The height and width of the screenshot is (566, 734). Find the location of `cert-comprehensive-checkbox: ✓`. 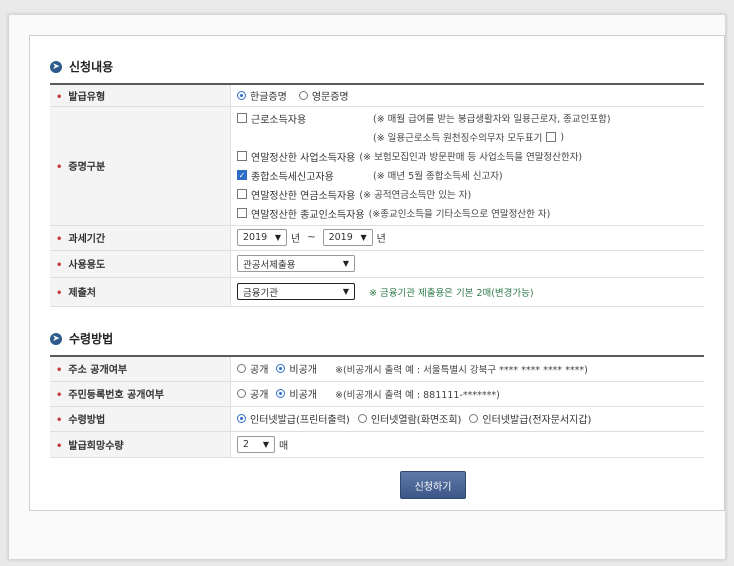

cert-comprehensive-checkbox: ✓ is located at coordinates (242, 175).